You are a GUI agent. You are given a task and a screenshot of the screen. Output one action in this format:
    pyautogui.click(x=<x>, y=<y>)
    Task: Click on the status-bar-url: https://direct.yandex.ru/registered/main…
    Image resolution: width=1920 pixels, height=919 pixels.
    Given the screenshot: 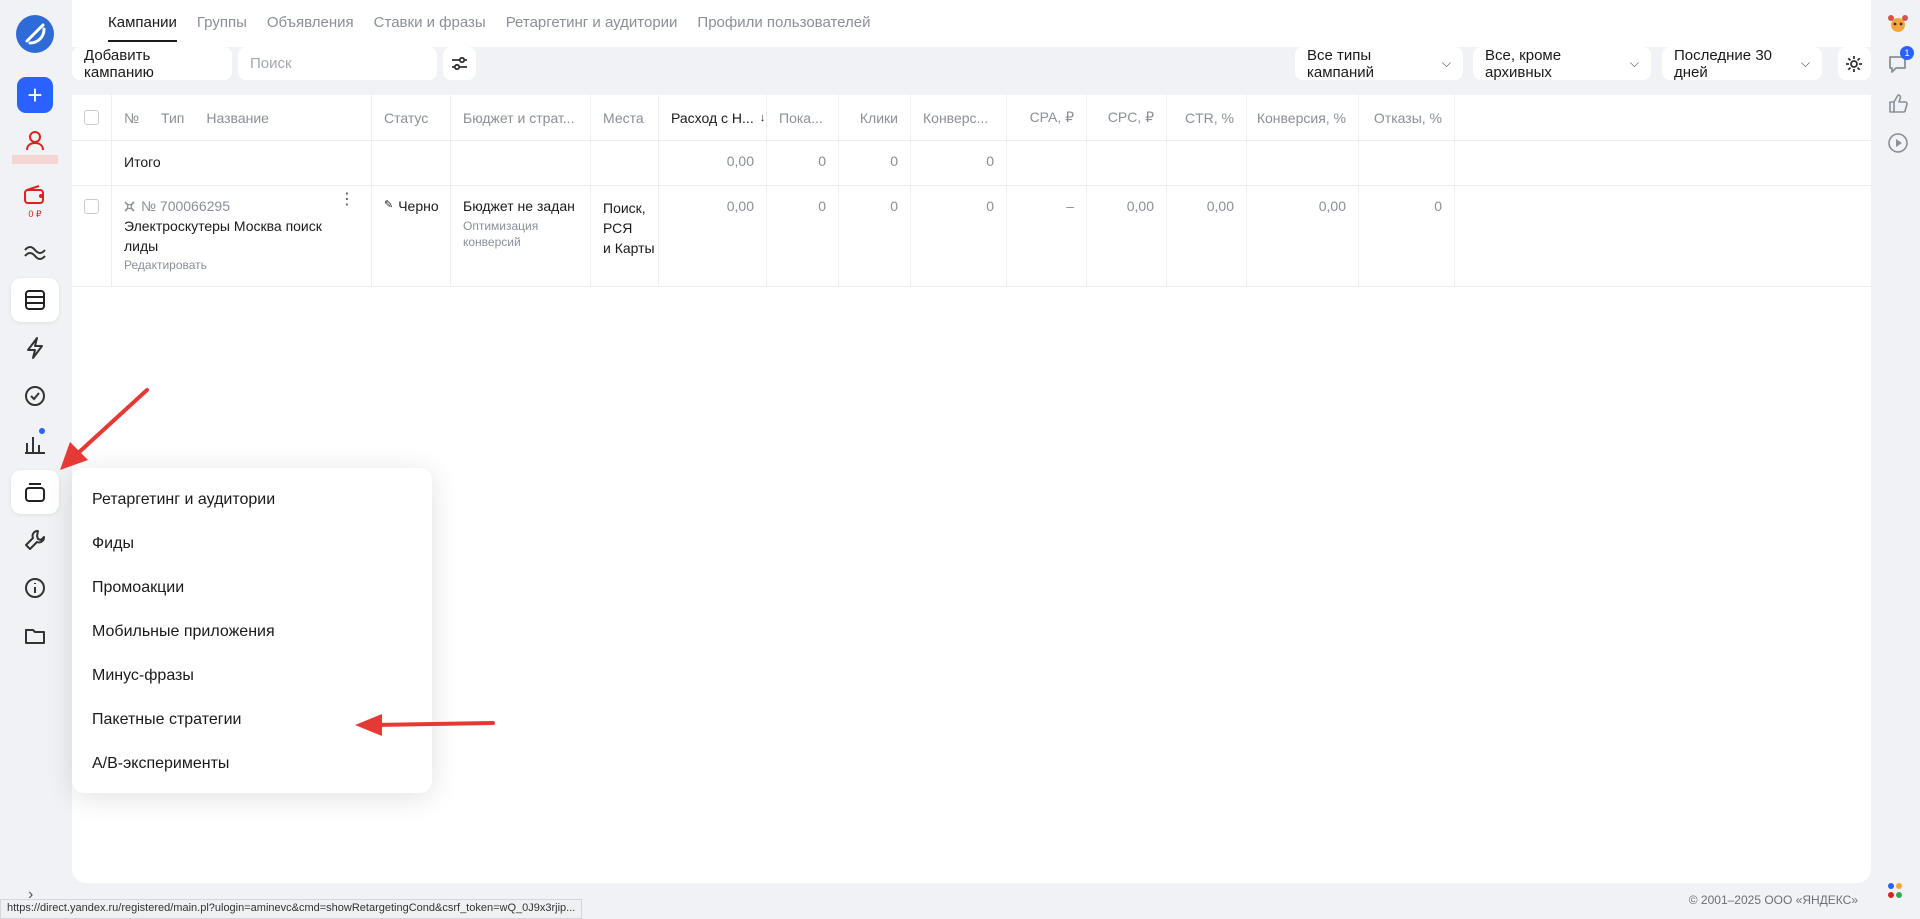 What is the action you would take?
    pyautogui.click(x=291, y=909)
    